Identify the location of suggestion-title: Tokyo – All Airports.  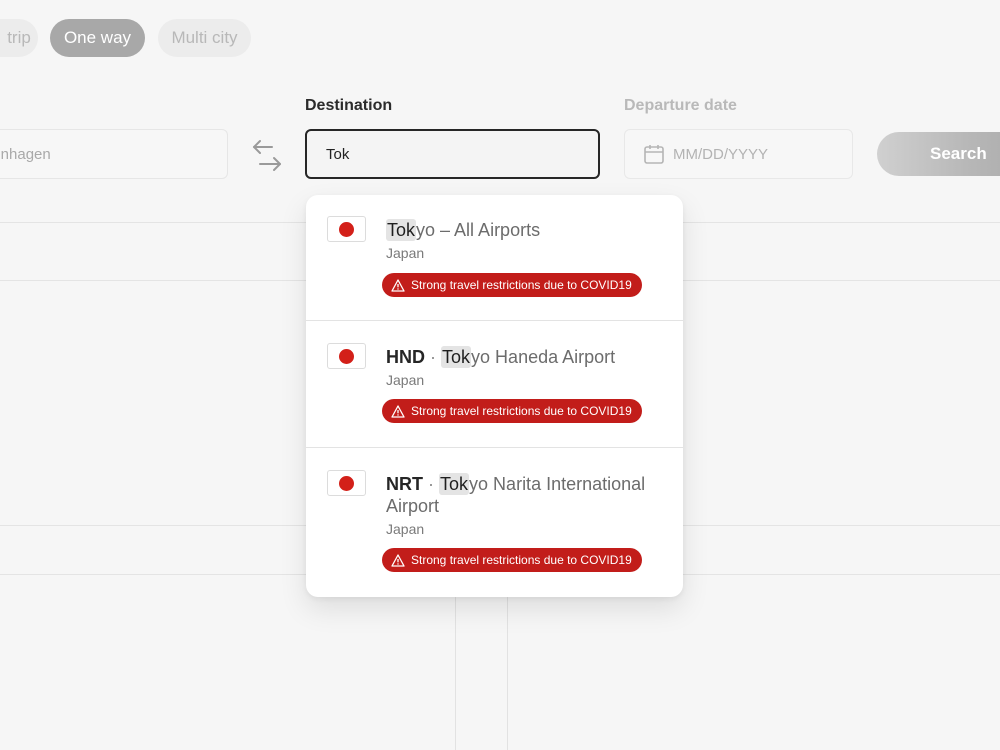
(526, 230).